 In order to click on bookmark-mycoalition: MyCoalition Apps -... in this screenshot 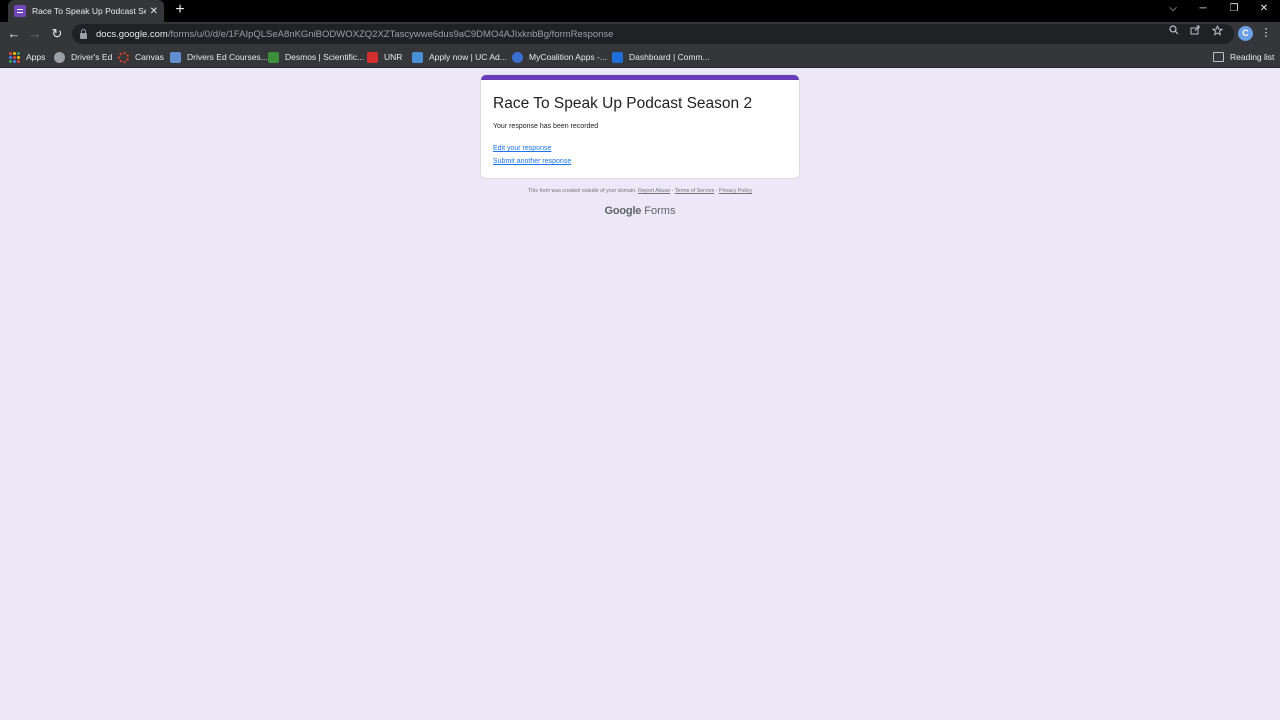, I will do `click(559, 57)`.